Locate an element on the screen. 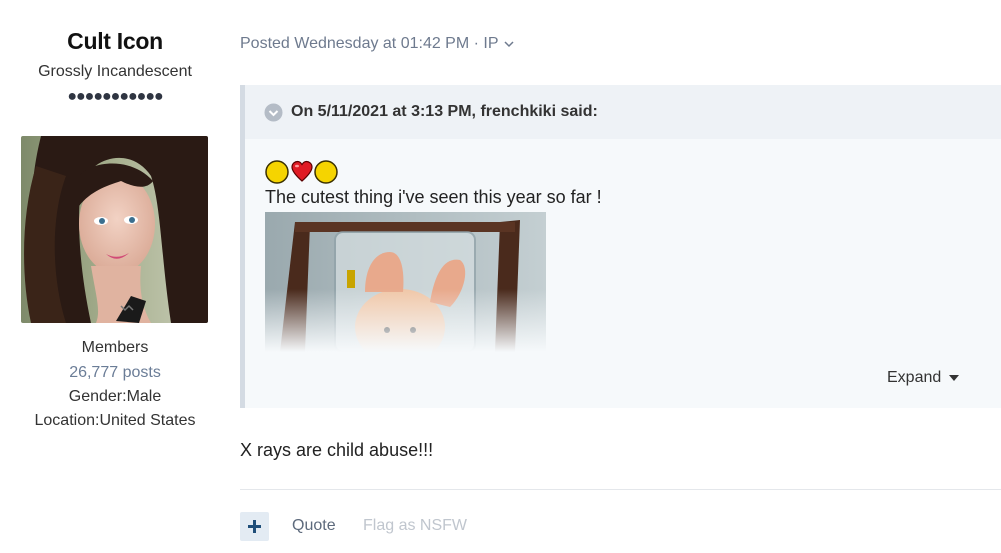  rank-dots: ●●●●●●●●●●● is located at coordinates (115, 96).